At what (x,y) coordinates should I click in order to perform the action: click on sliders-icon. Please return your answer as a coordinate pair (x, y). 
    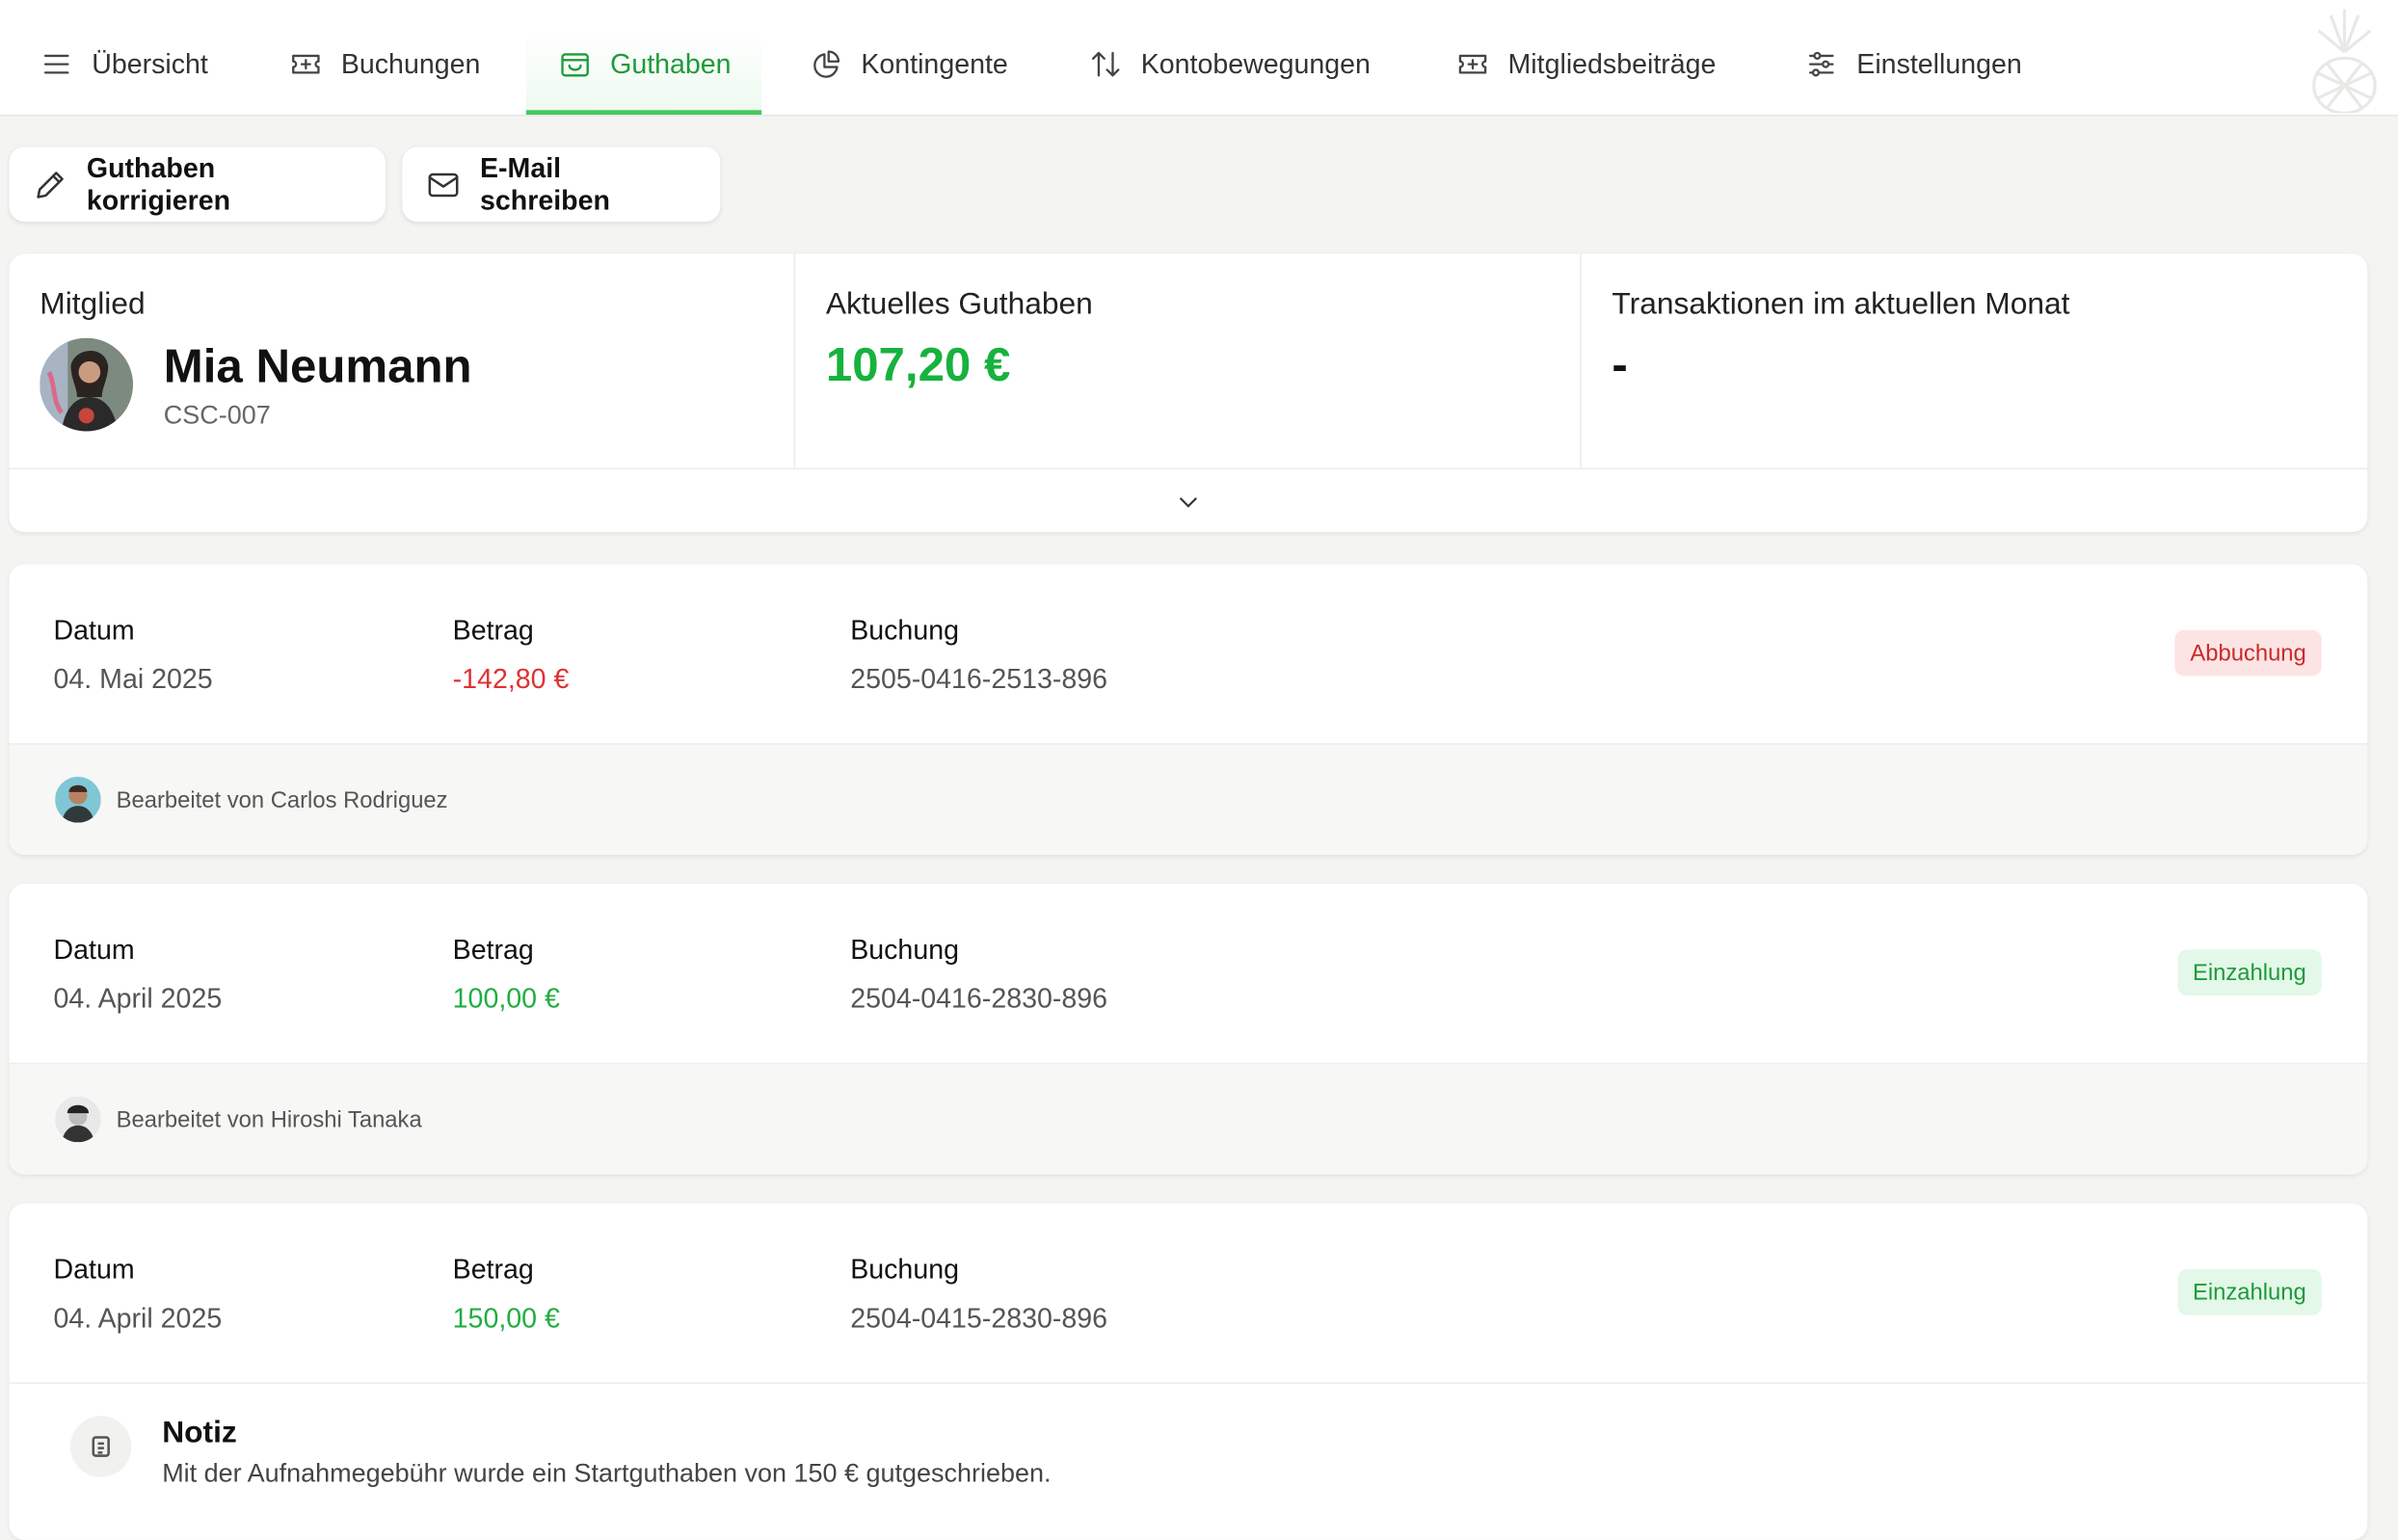
    Looking at the image, I should click on (1821, 64).